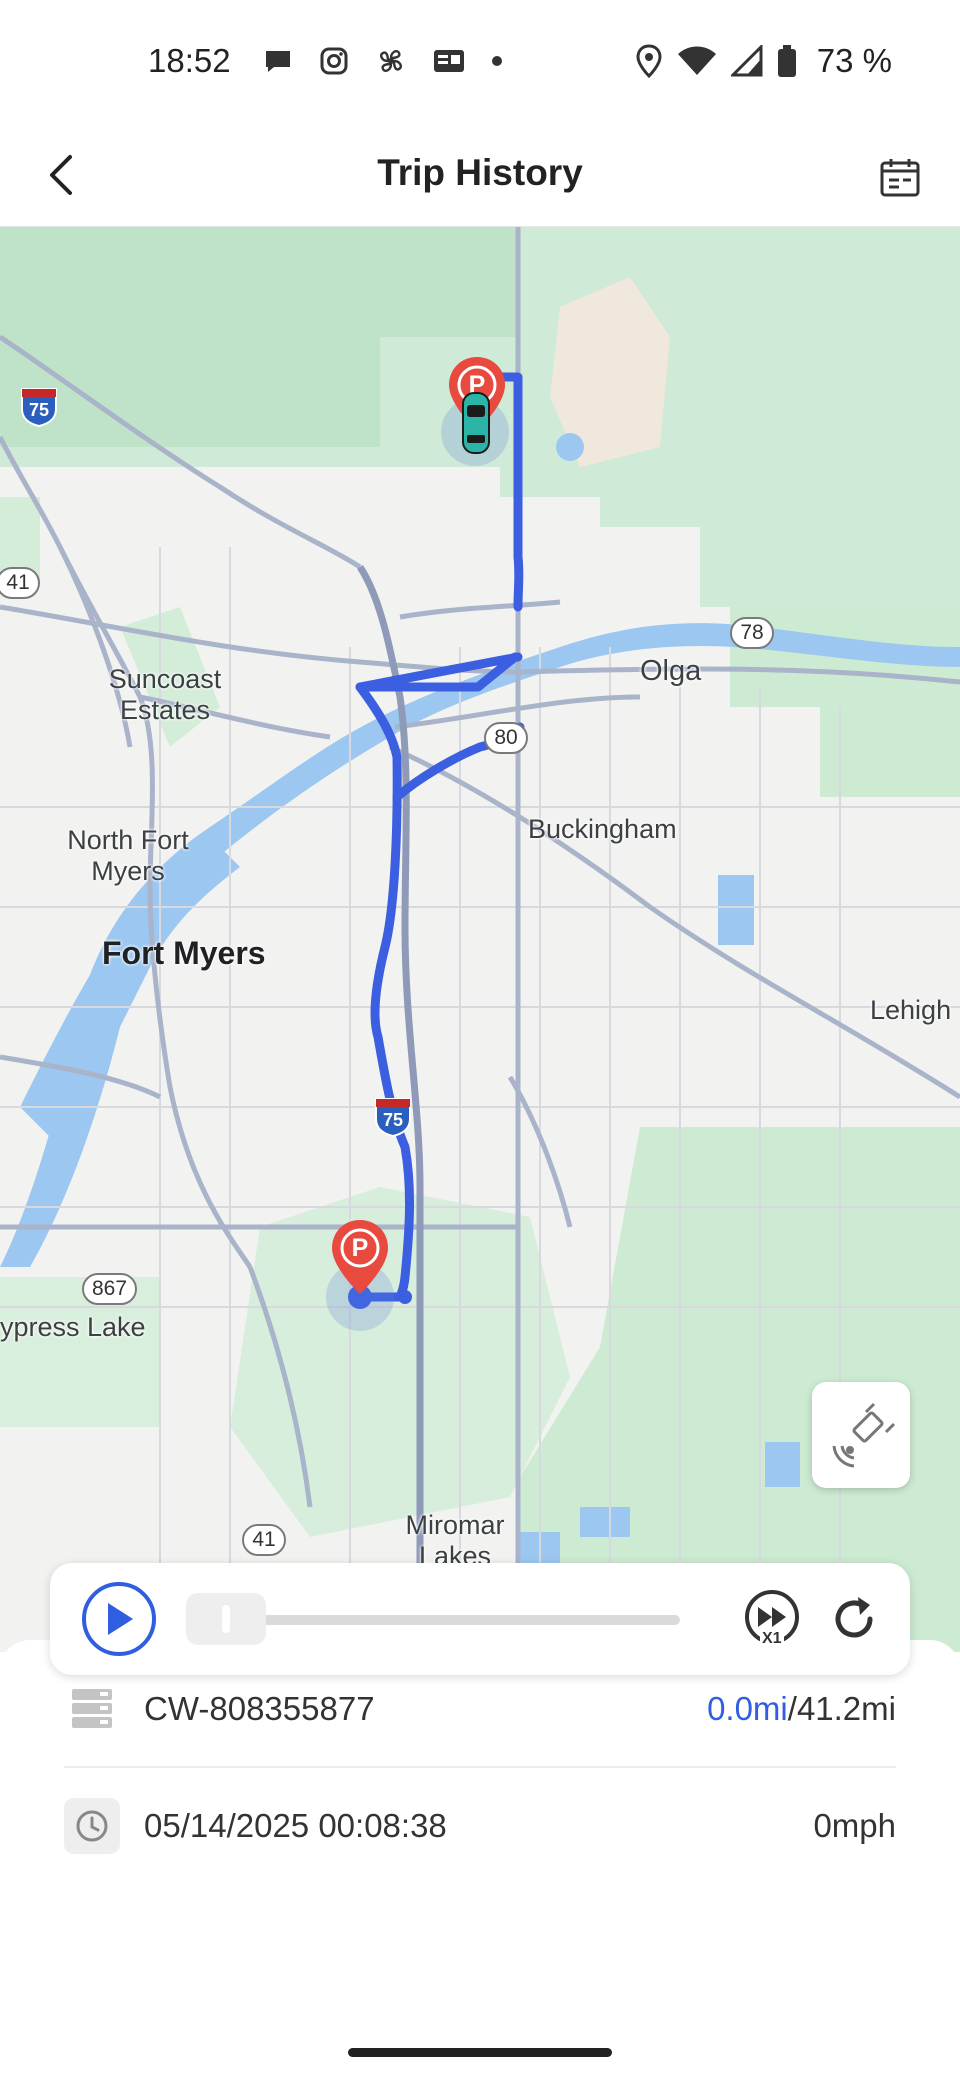  I want to click on parking-marker-label: P, so click(360, 1248).